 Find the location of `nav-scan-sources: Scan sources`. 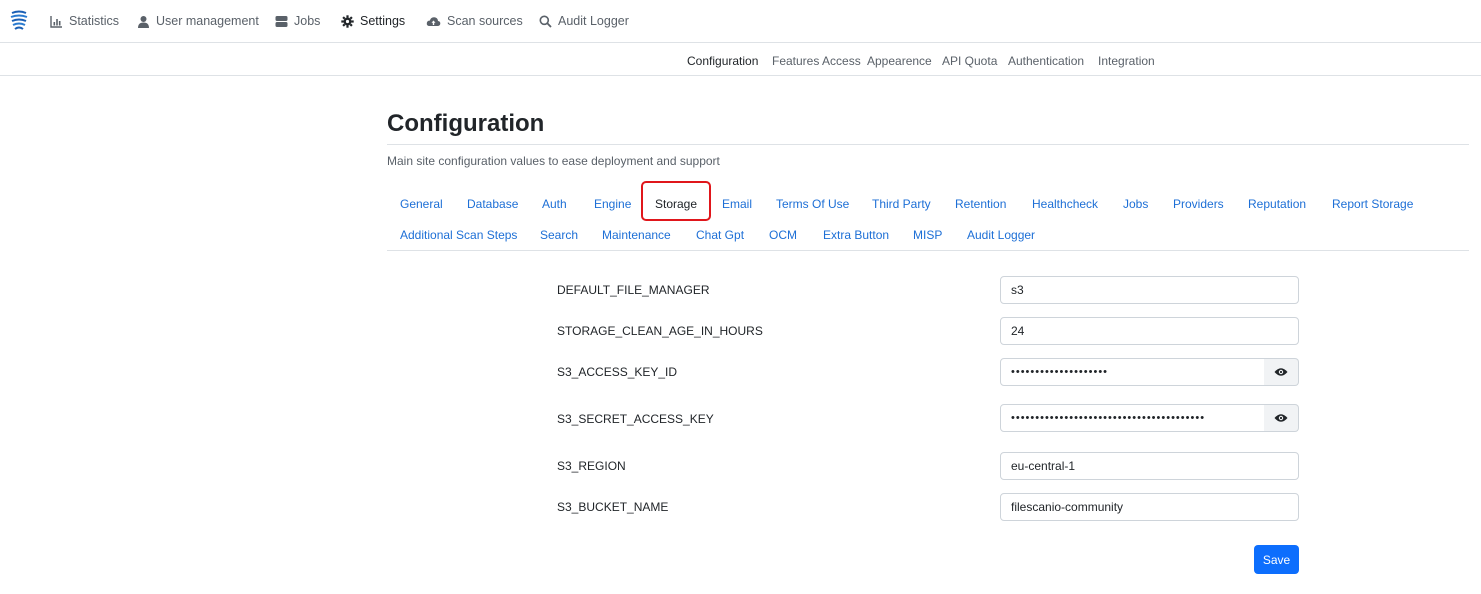

nav-scan-sources: Scan sources is located at coordinates (474, 21).